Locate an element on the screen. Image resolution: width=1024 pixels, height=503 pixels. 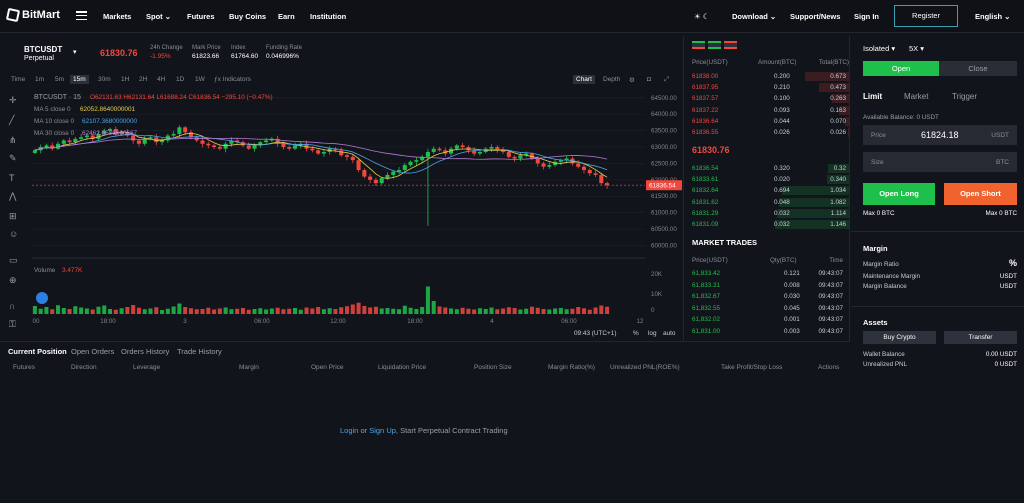
leverage-select: 5X ▾ is located at coordinates (916, 48).